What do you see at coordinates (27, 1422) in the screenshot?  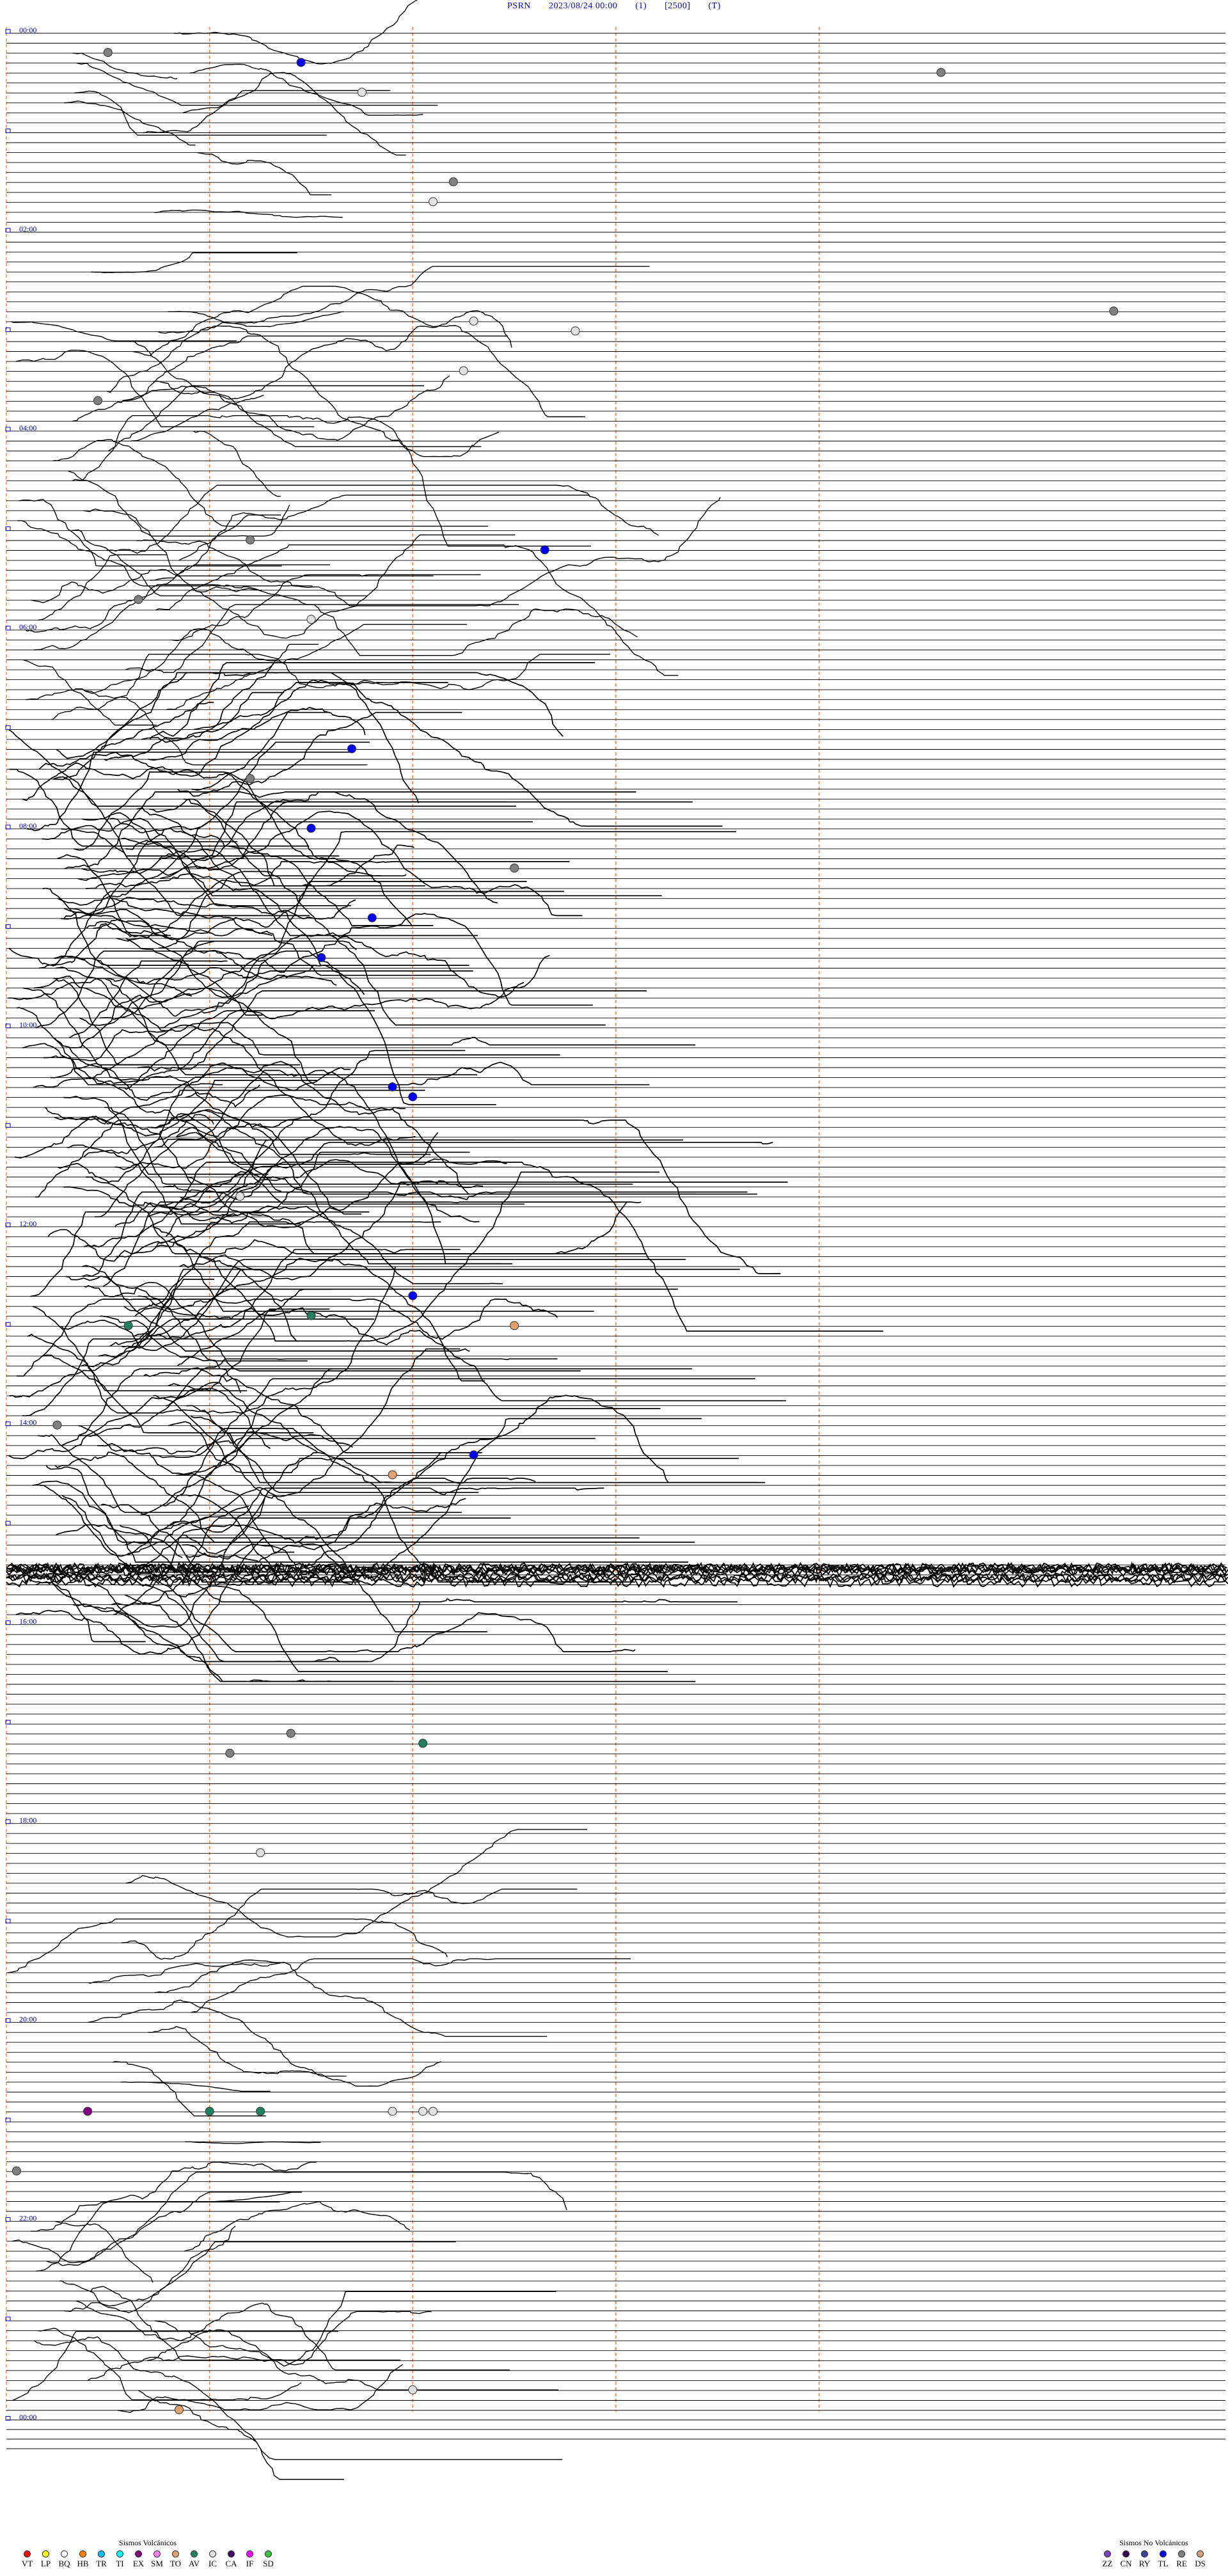 I see `time-label: 14:00` at bounding box center [27, 1422].